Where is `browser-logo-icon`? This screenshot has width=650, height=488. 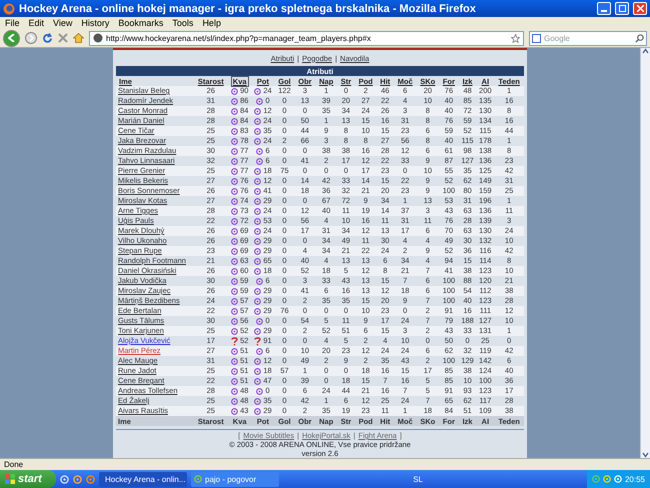
browser-logo-icon is located at coordinates (9, 8).